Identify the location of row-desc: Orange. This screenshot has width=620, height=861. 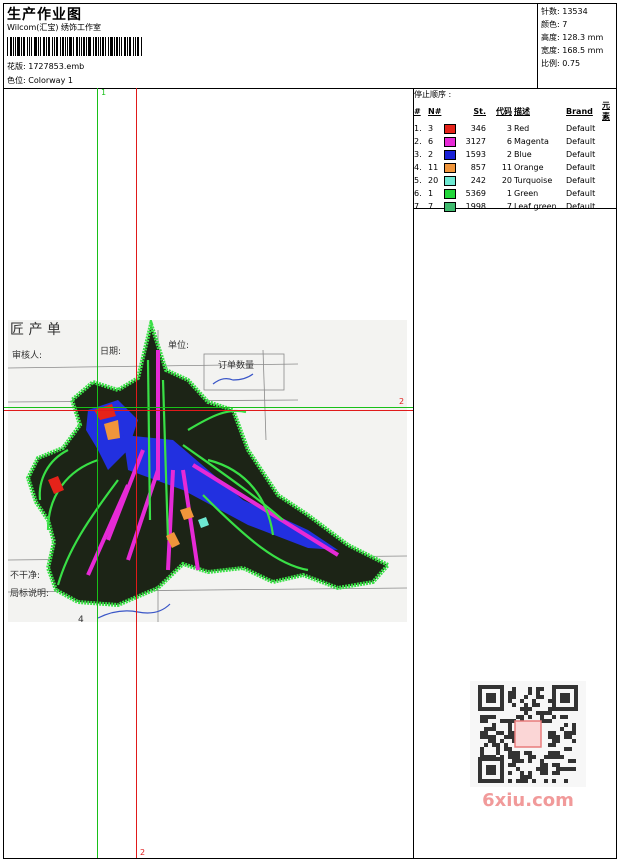
(529, 167).